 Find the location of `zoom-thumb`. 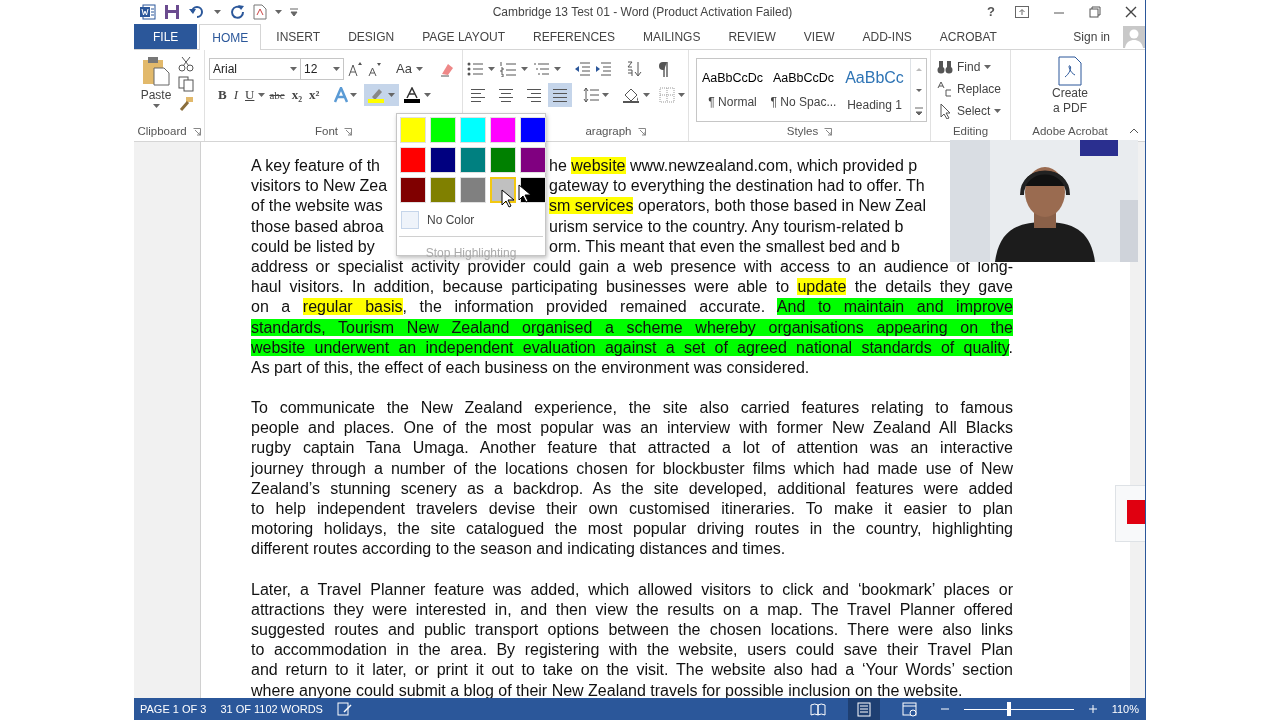

zoom-thumb is located at coordinates (1008, 709).